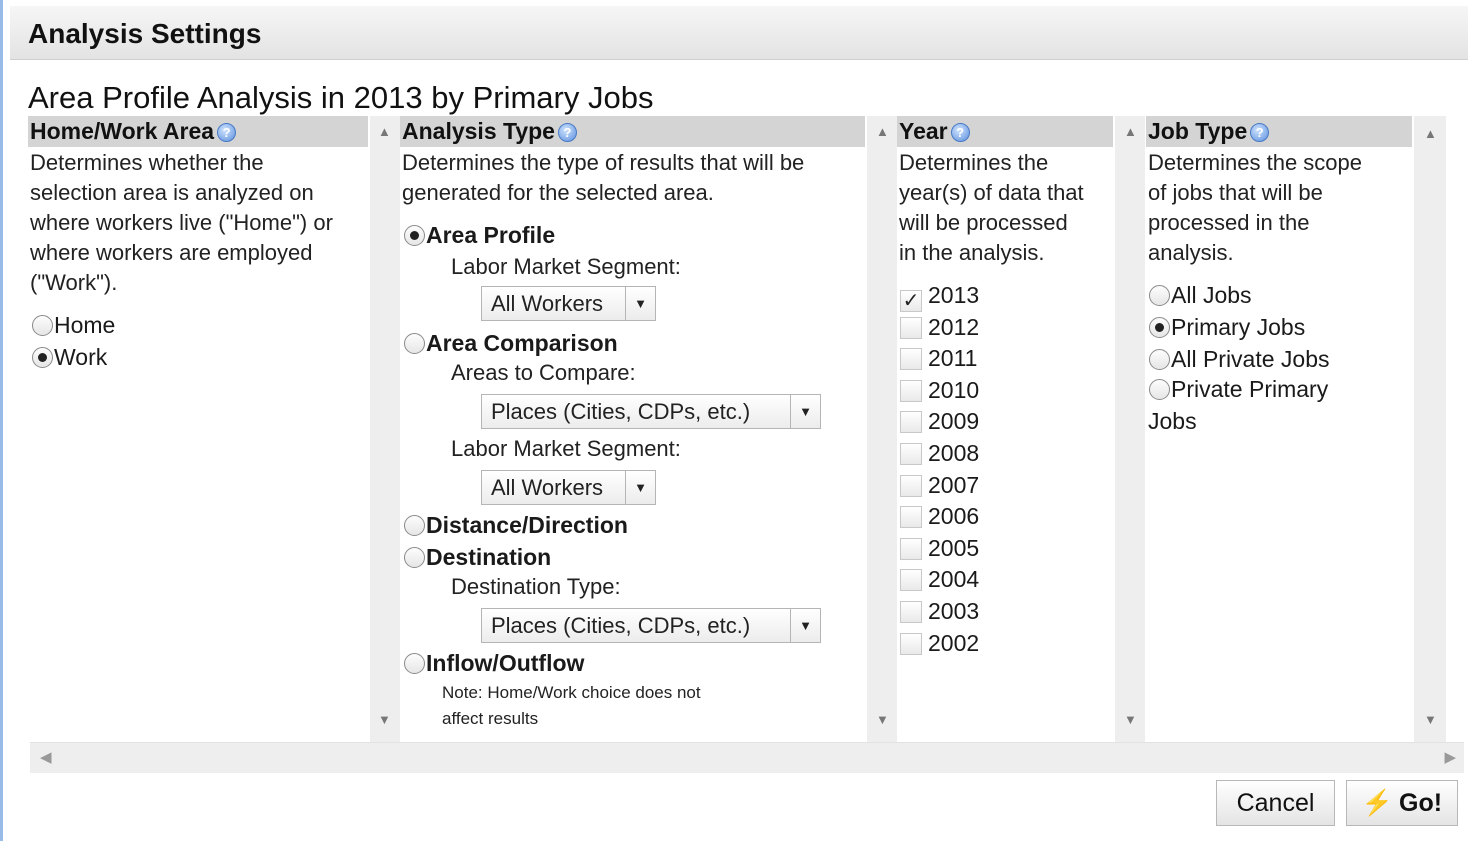 The height and width of the screenshot is (841, 1468). Describe the element at coordinates (198, 131) in the screenshot. I see `home-work-header: Home/Work Area?` at that location.